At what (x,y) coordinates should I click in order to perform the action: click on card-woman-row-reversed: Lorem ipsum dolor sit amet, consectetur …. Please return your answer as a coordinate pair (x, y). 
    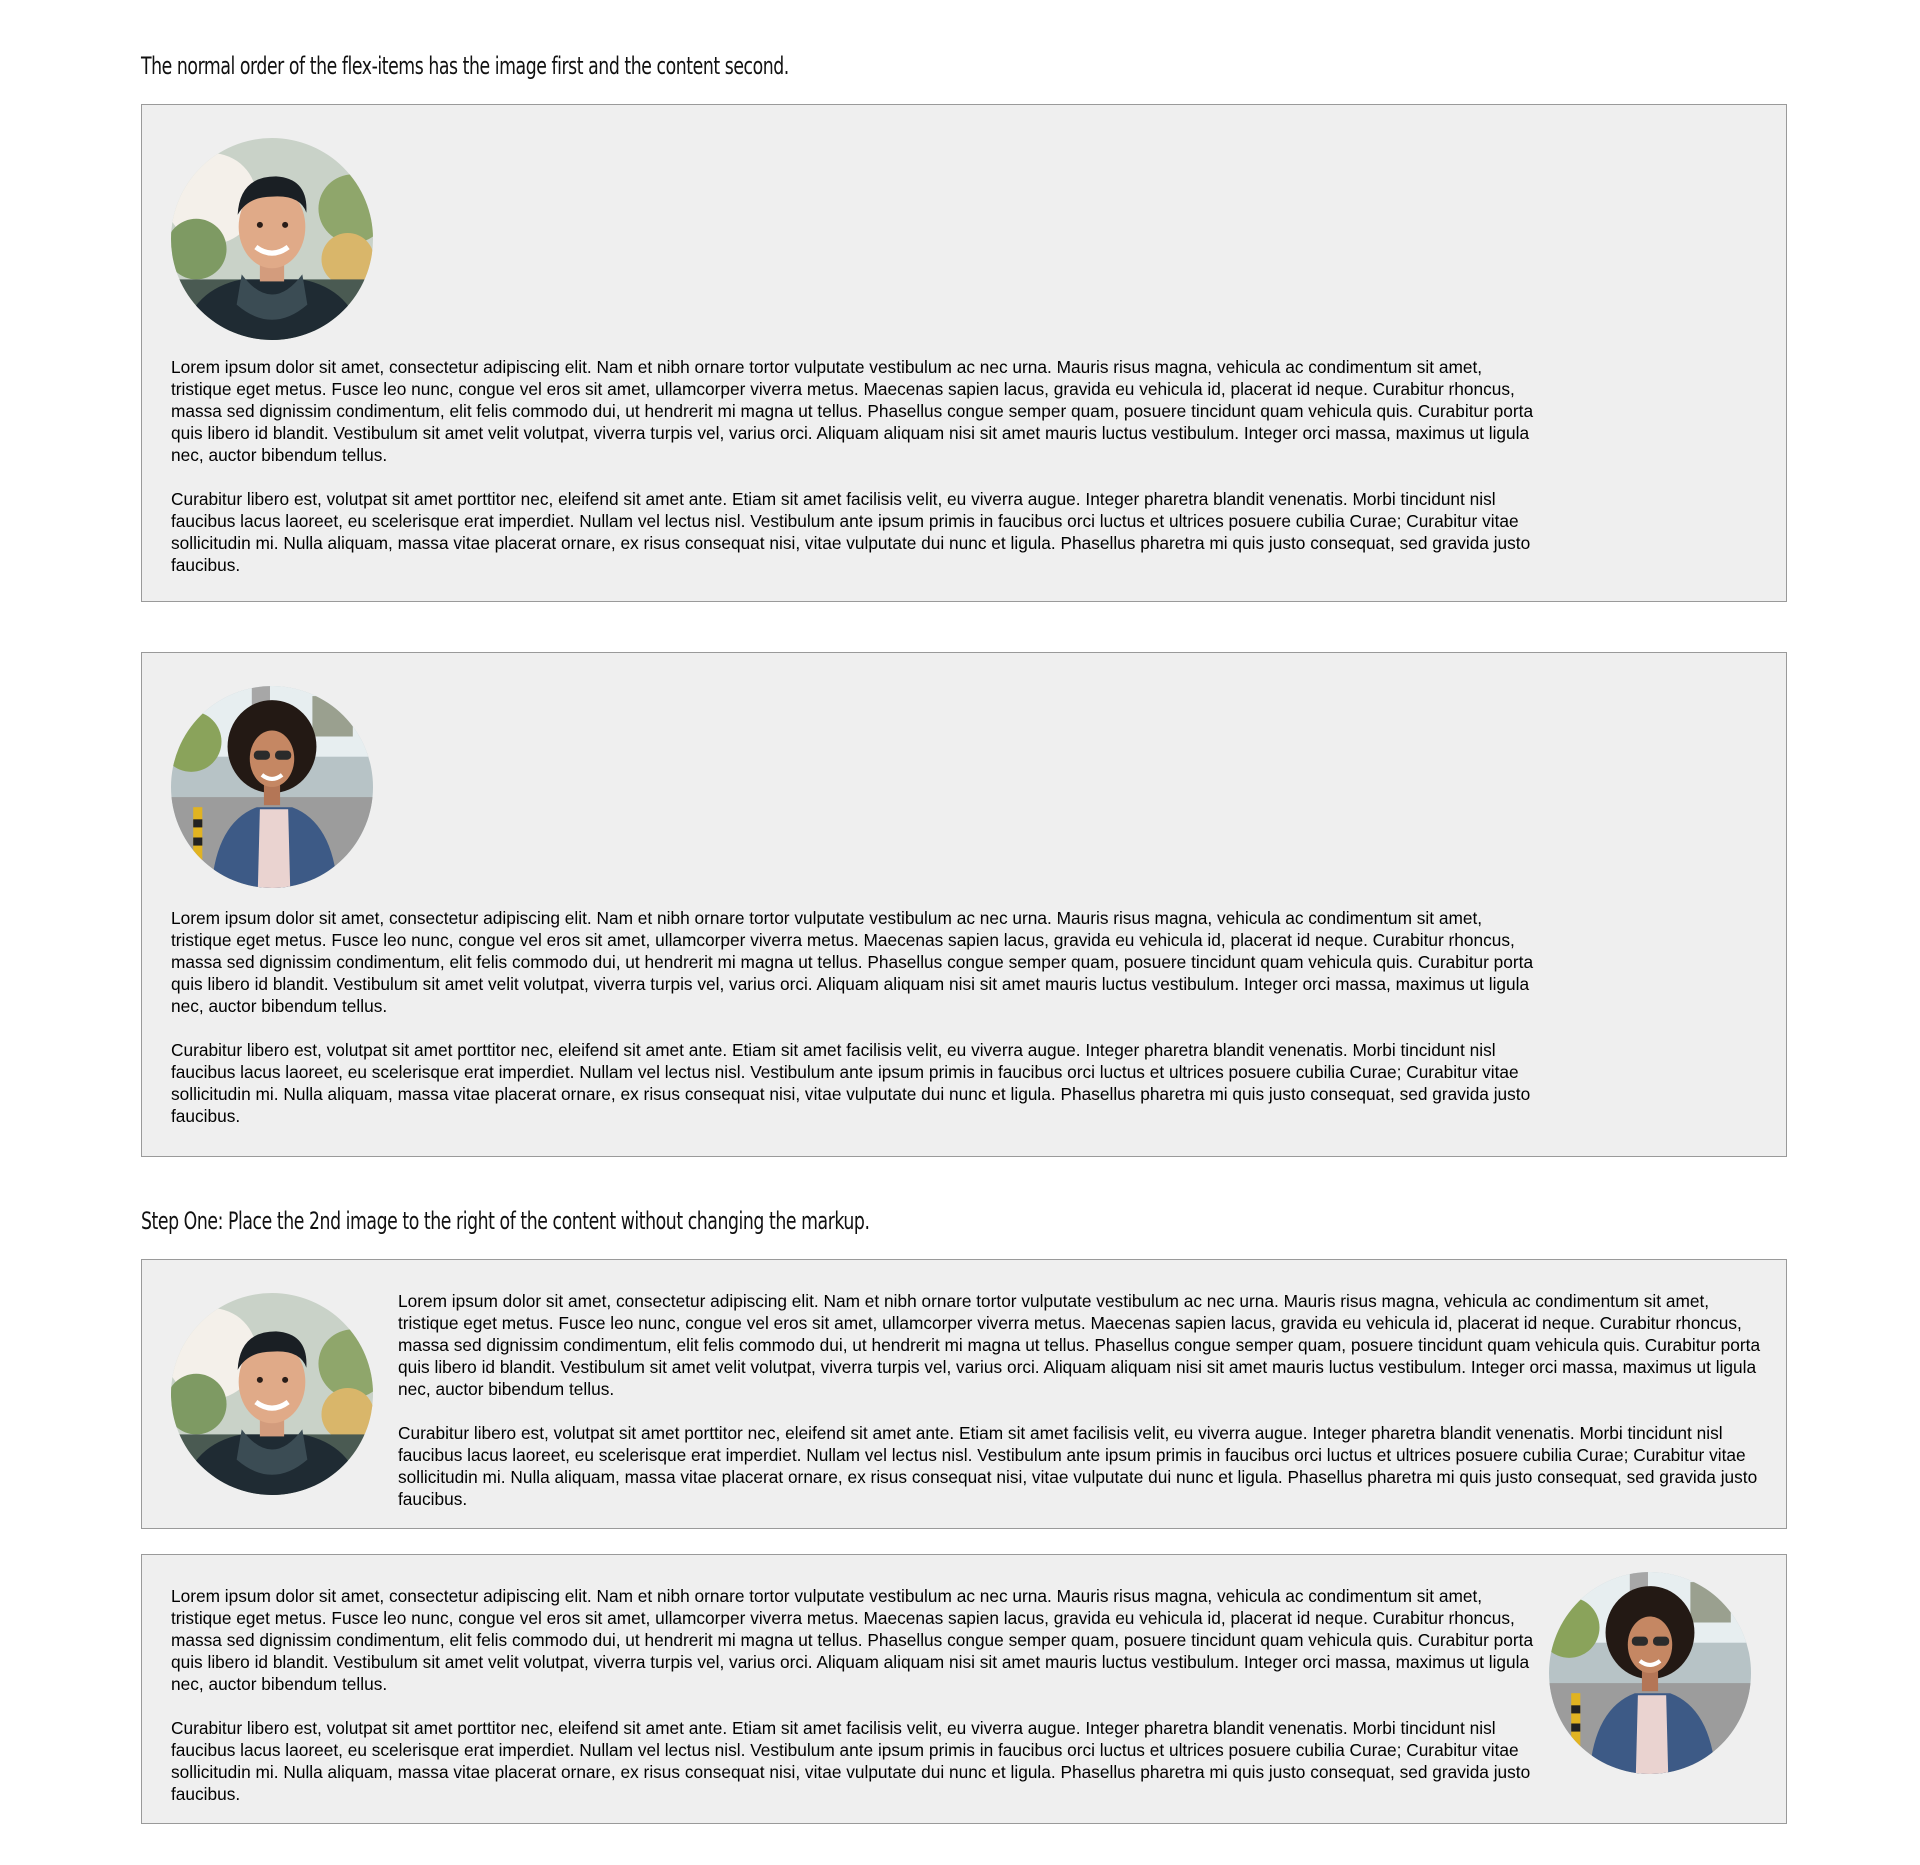
    Looking at the image, I should click on (964, 1689).